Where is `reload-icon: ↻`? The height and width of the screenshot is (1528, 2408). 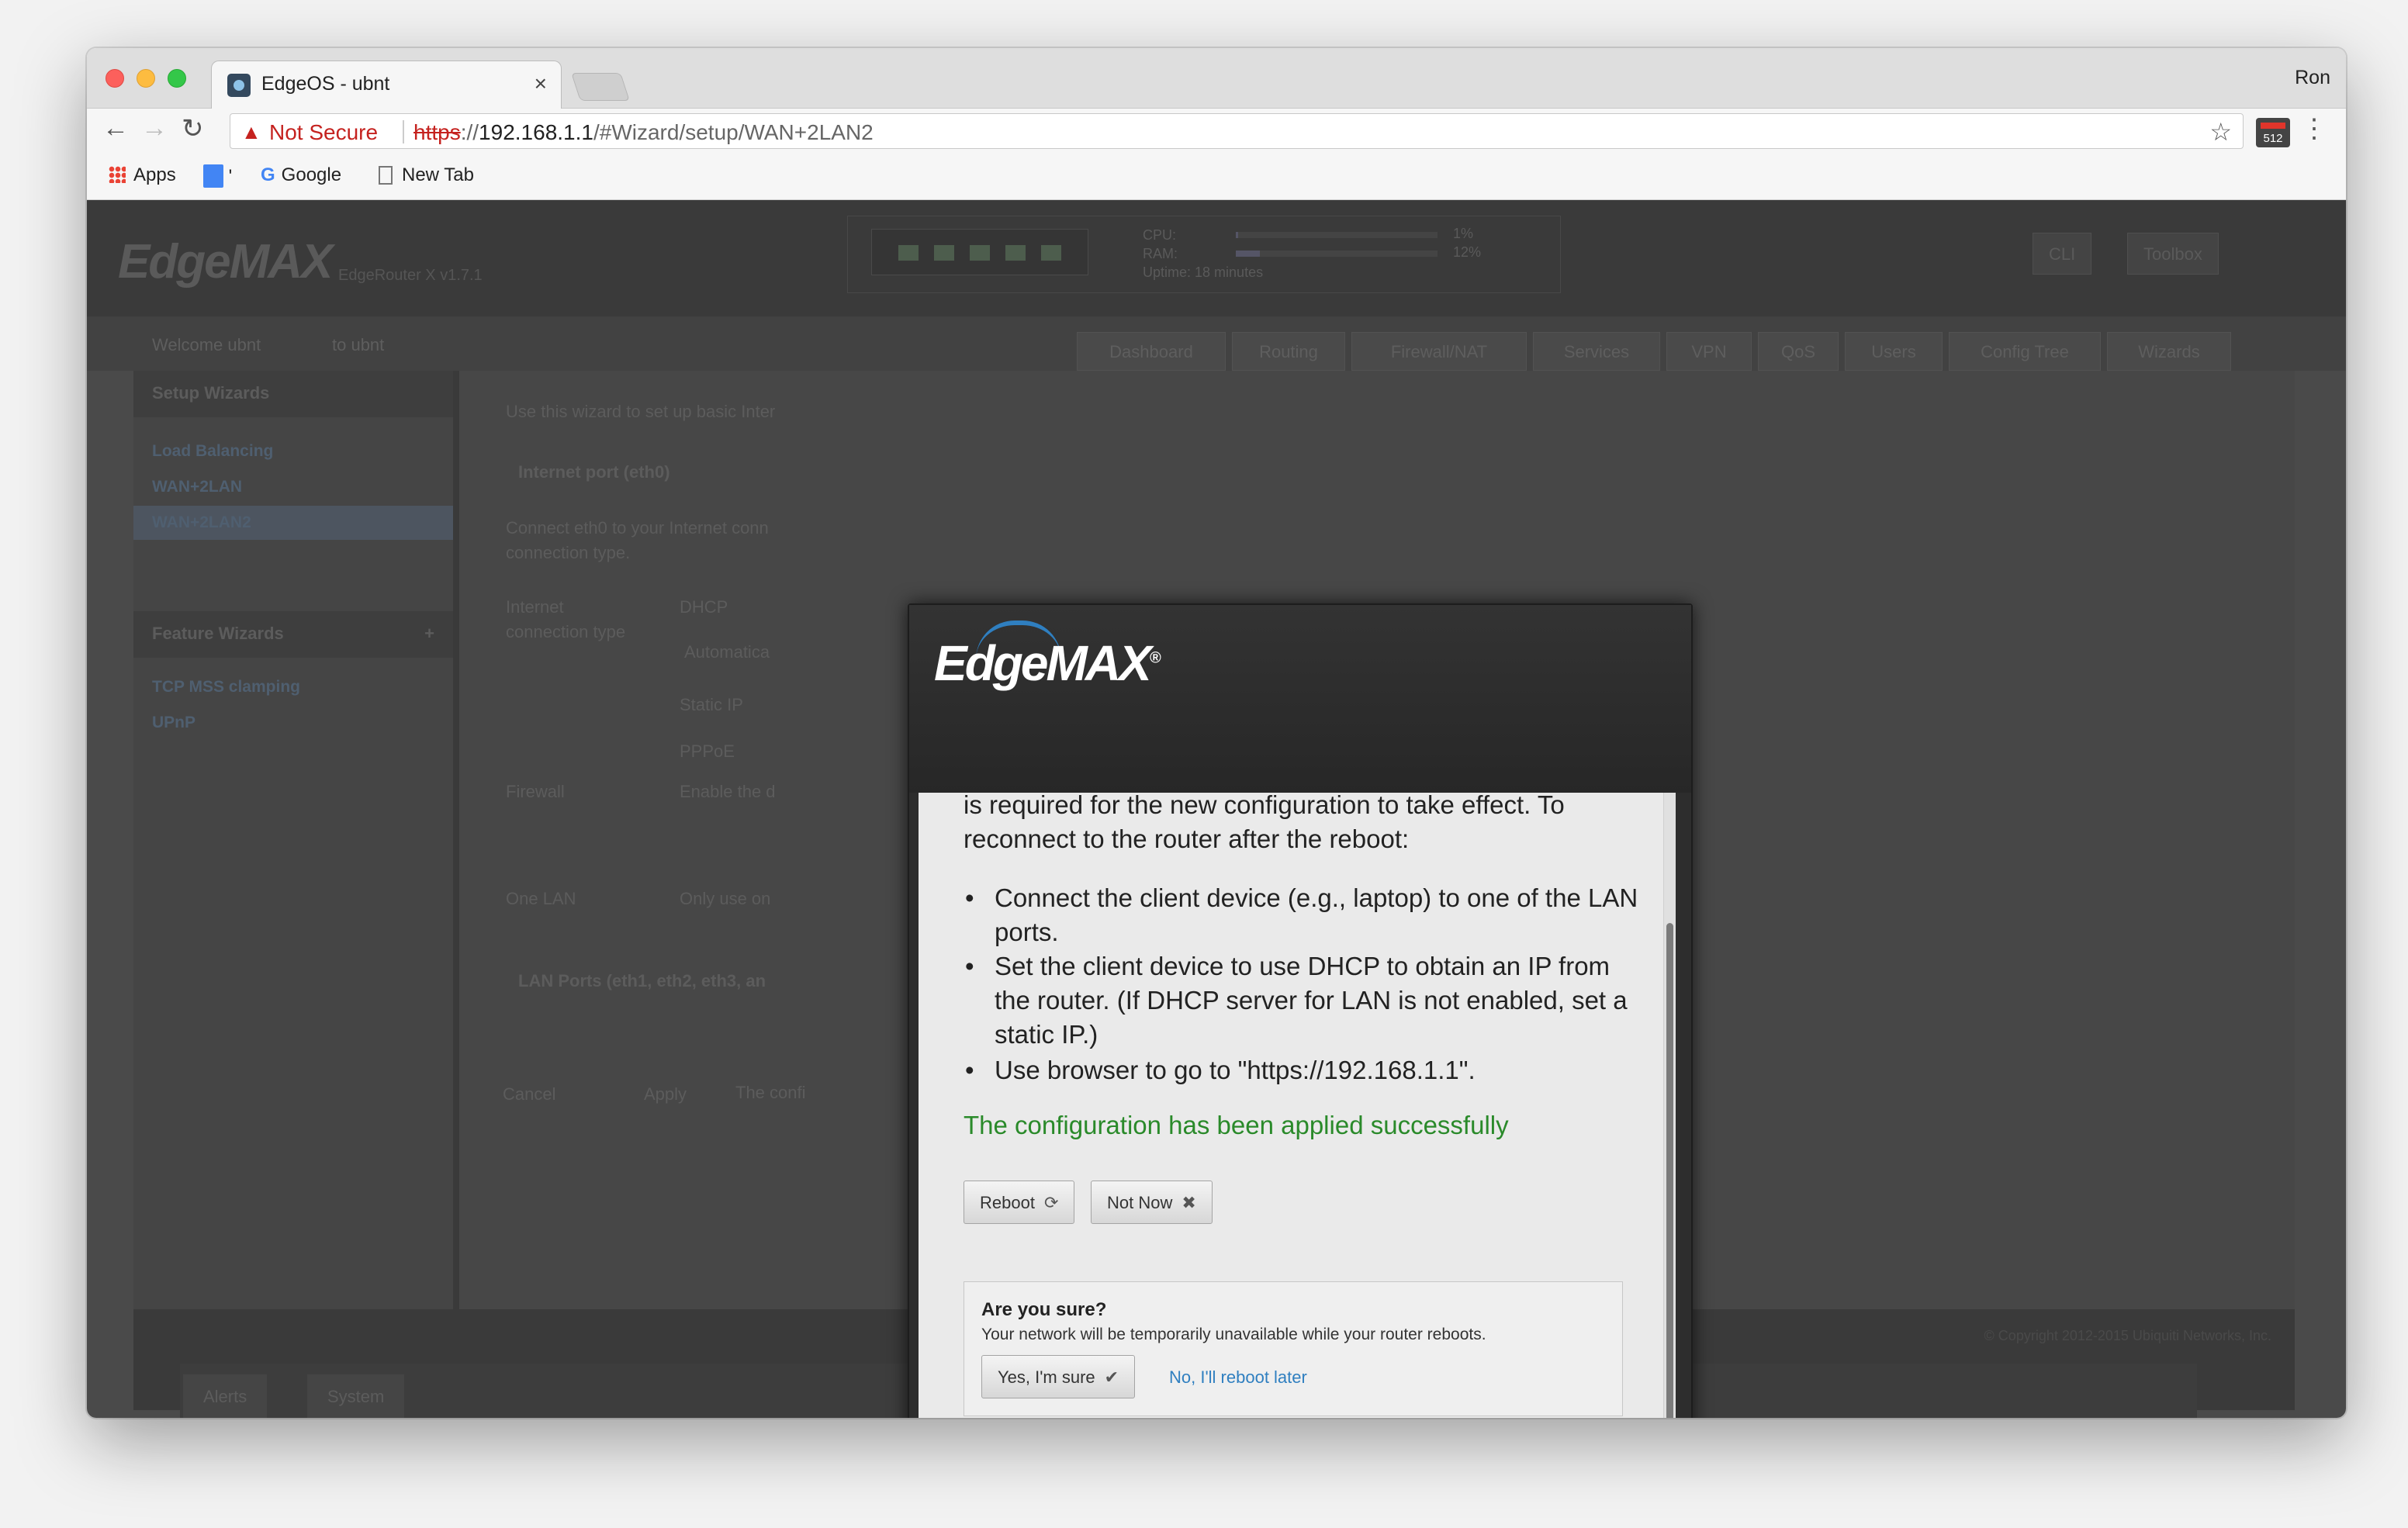
reload-icon: ↻ is located at coordinates (193, 128).